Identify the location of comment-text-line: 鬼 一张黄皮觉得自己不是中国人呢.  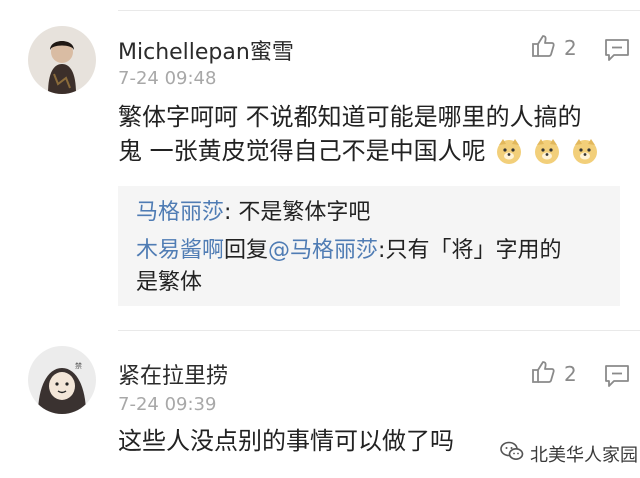
(368, 154).